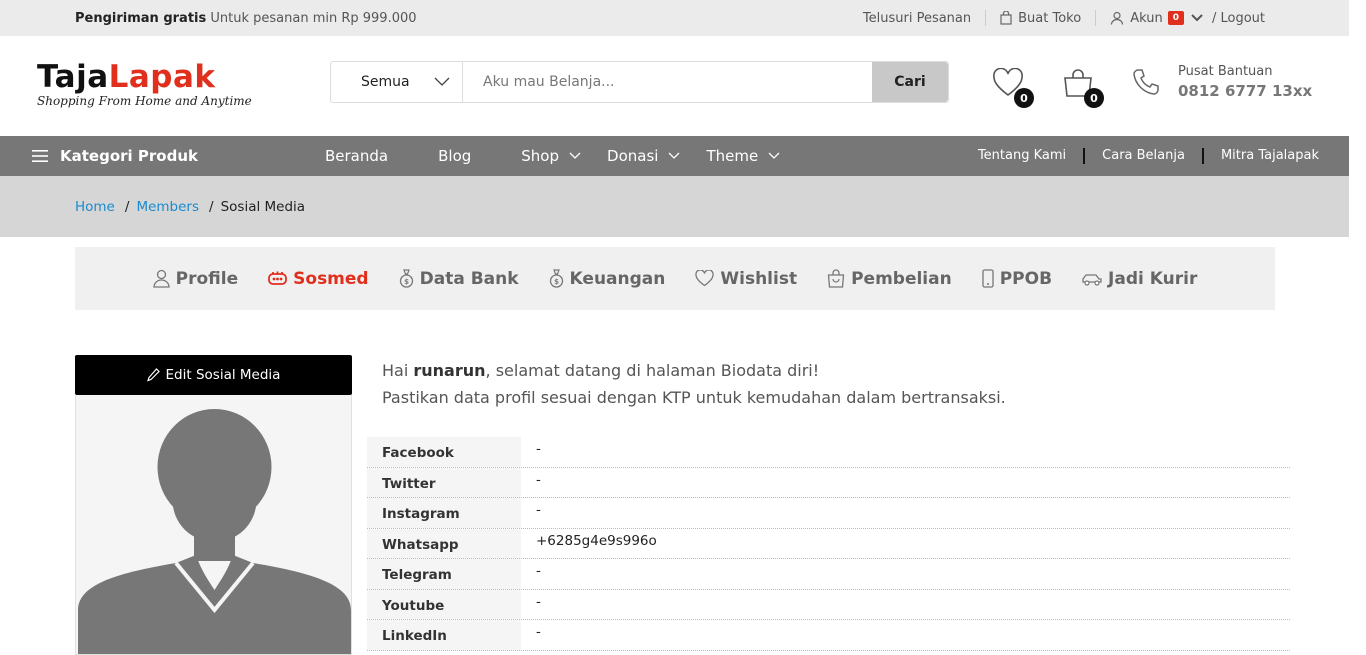 Image resolution: width=1366 pixels, height=655 pixels. What do you see at coordinates (385, 82) in the screenshot?
I see `search-category-value: Semua` at bounding box center [385, 82].